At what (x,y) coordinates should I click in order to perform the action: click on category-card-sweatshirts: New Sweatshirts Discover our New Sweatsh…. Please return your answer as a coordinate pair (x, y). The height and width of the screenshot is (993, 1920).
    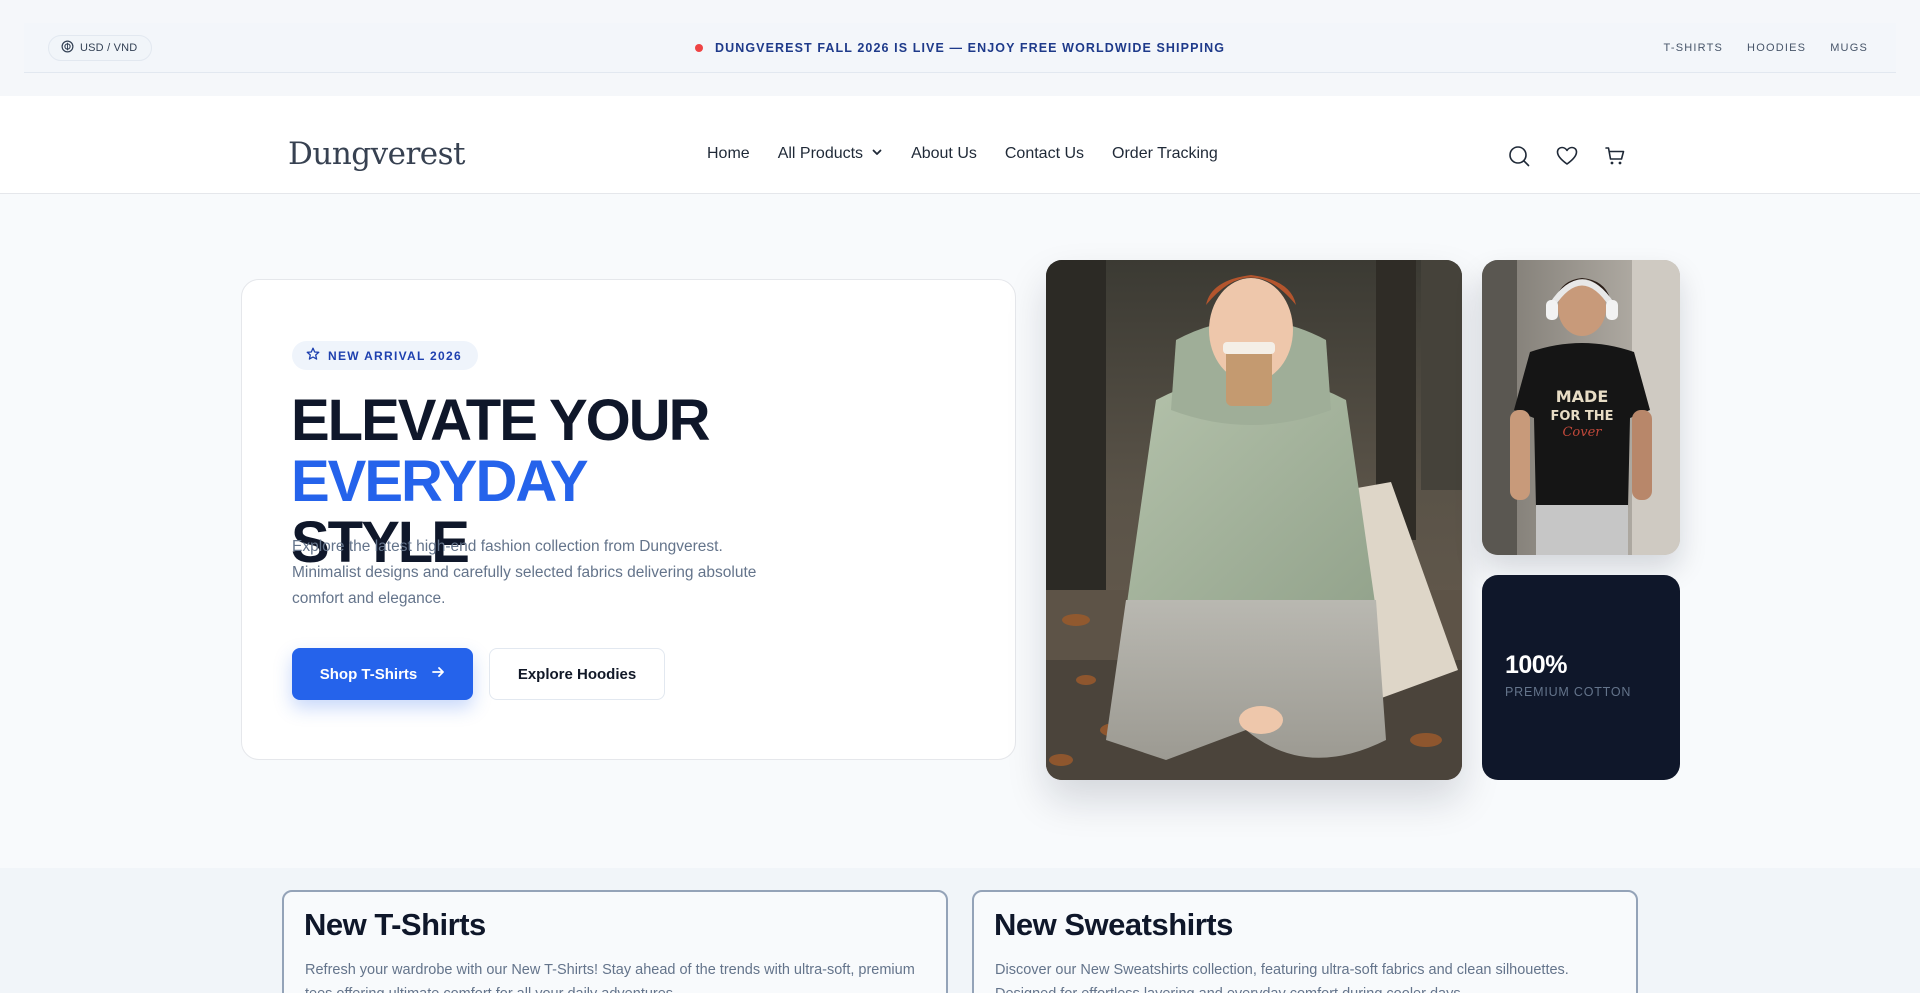
    Looking at the image, I should click on (1305, 941).